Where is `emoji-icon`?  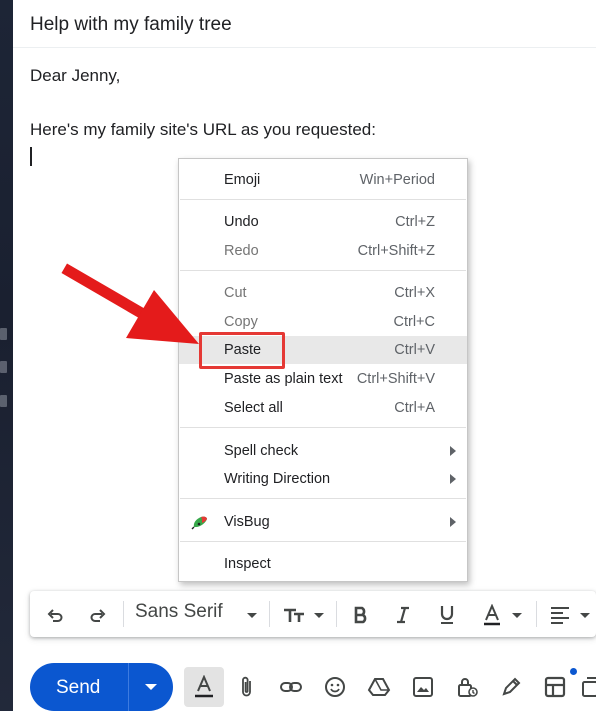
emoji-icon is located at coordinates (335, 687).